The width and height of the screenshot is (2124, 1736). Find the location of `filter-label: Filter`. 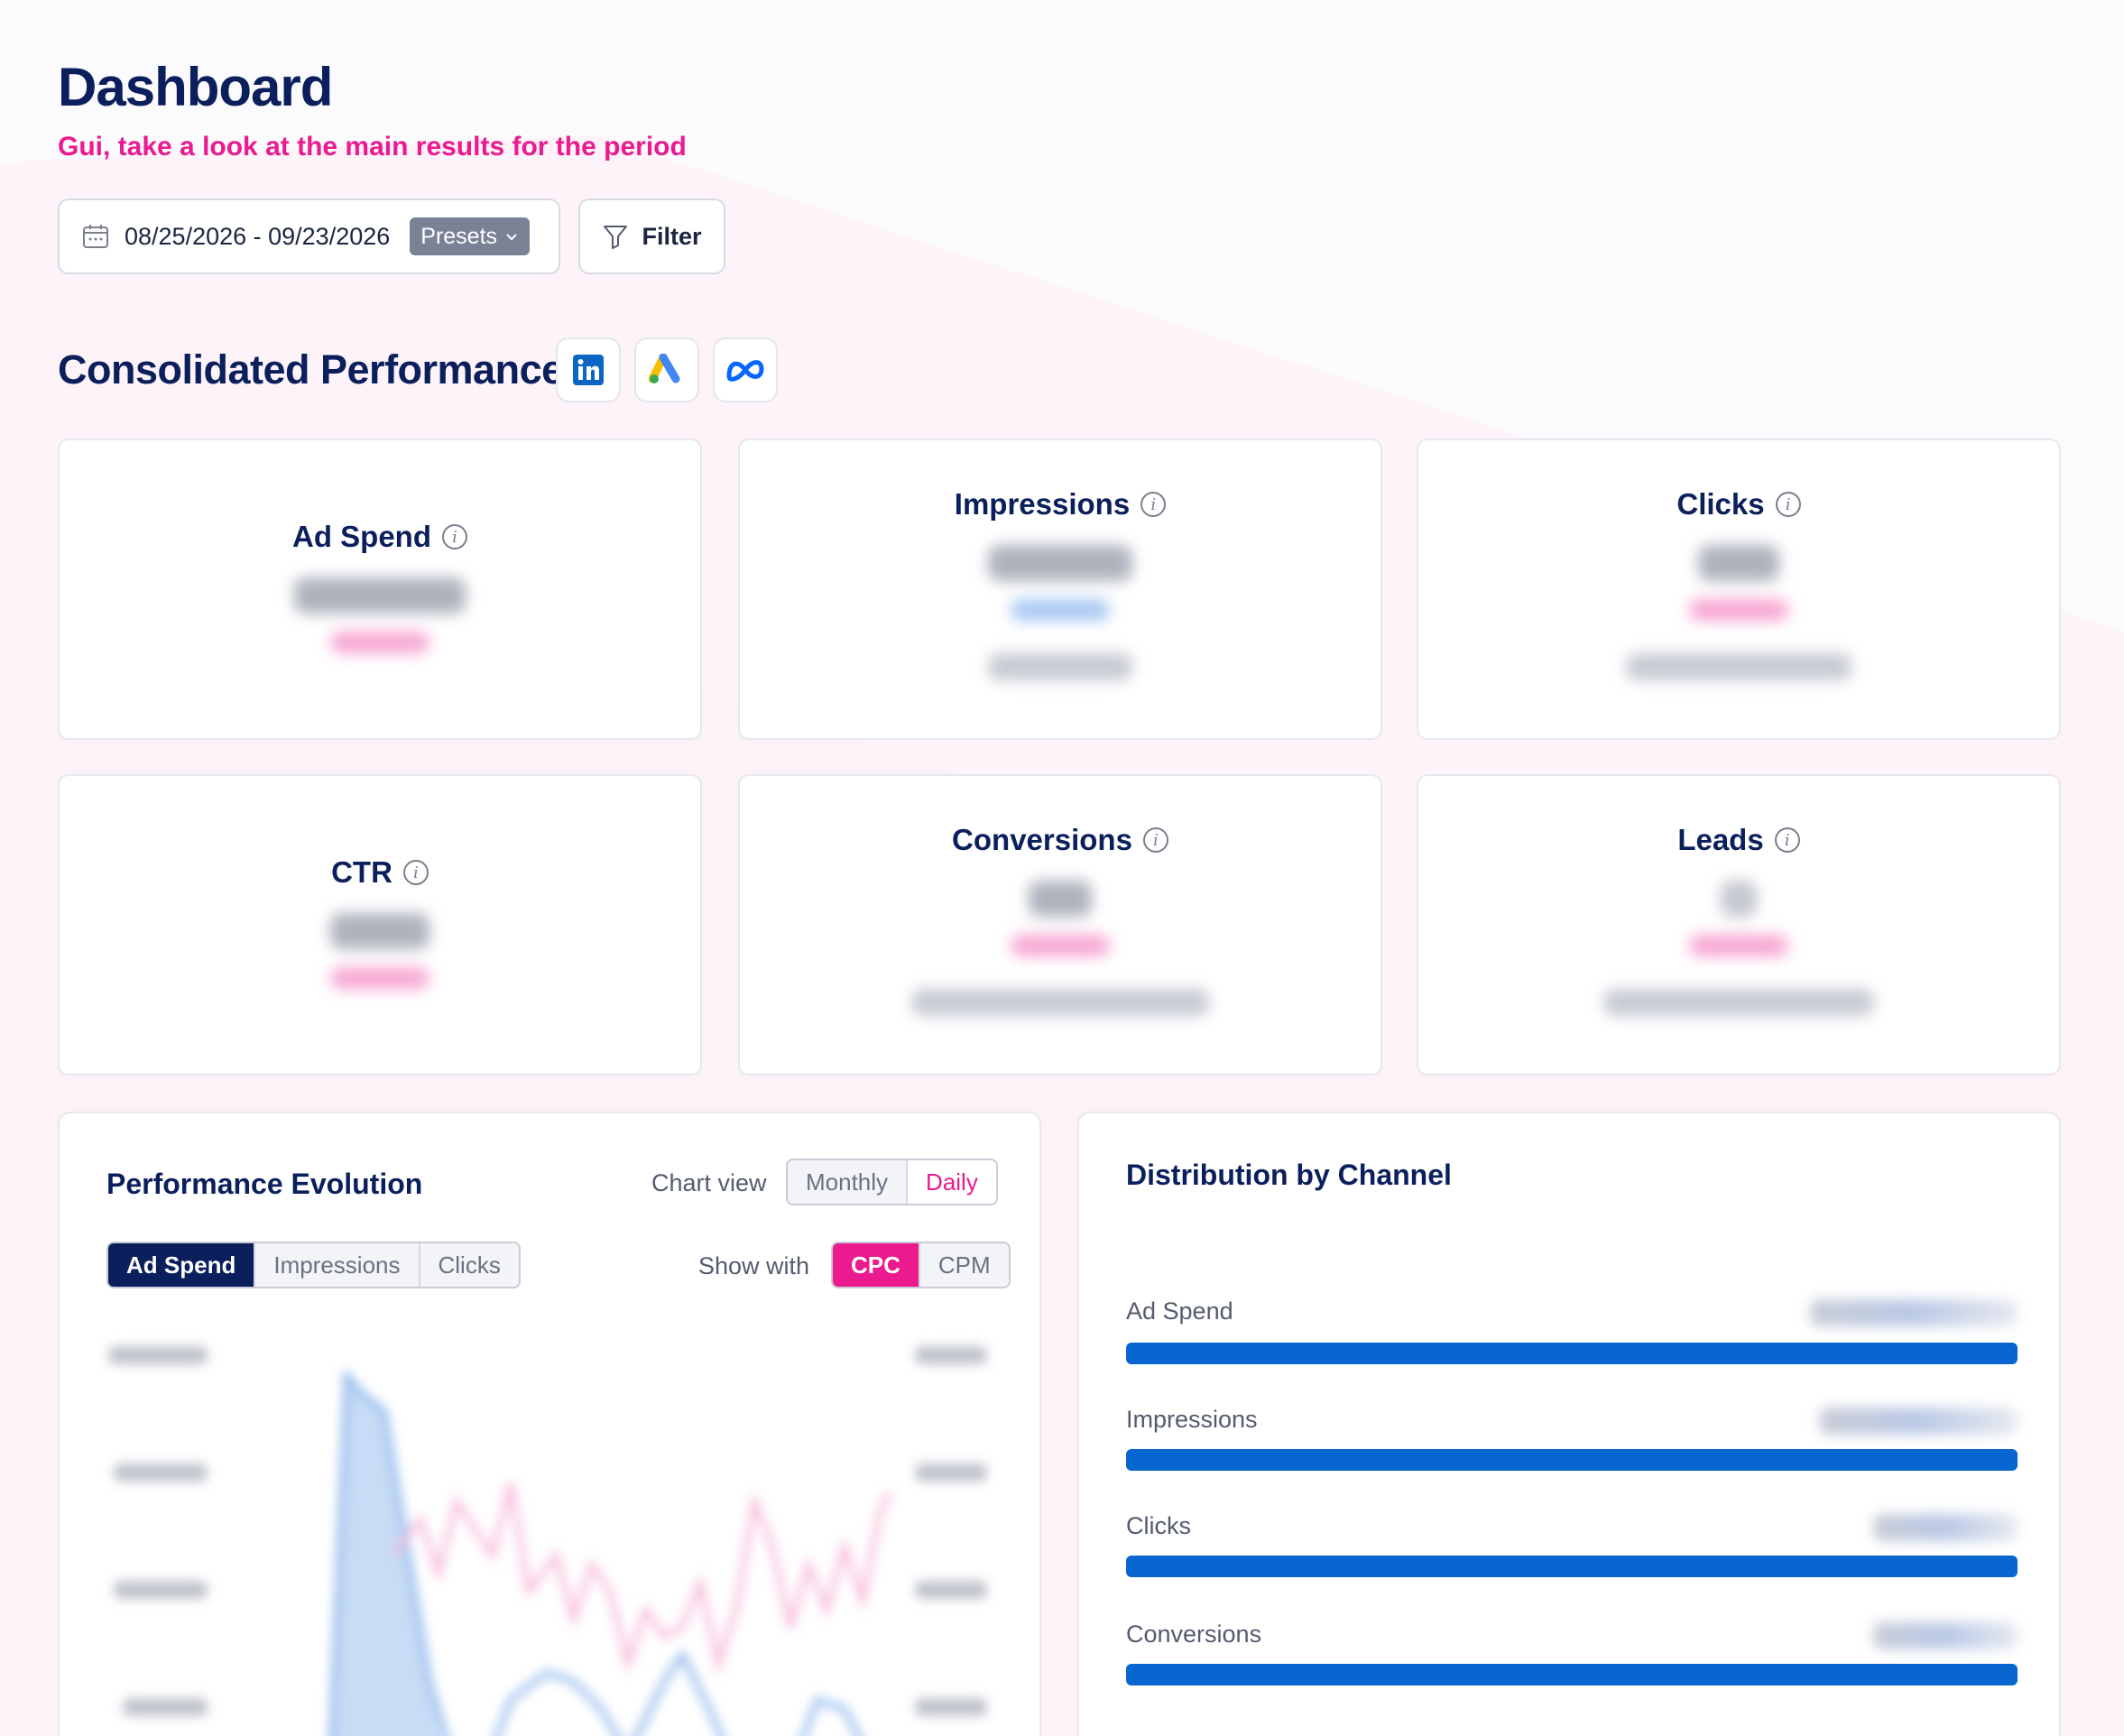

filter-label: Filter is located at coordinates (672, 236).